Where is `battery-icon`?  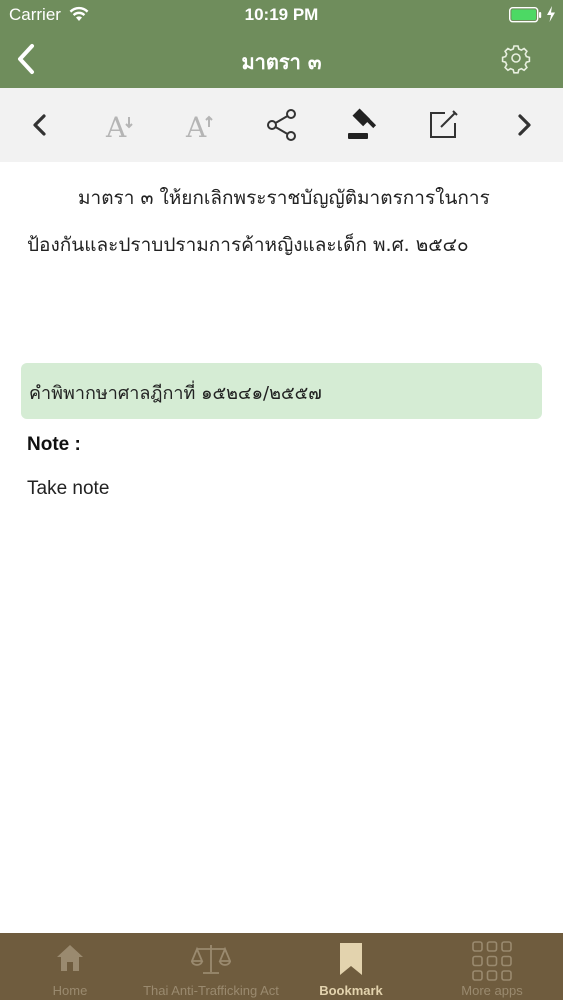 battery-icon is located at coordinates (525, 16).